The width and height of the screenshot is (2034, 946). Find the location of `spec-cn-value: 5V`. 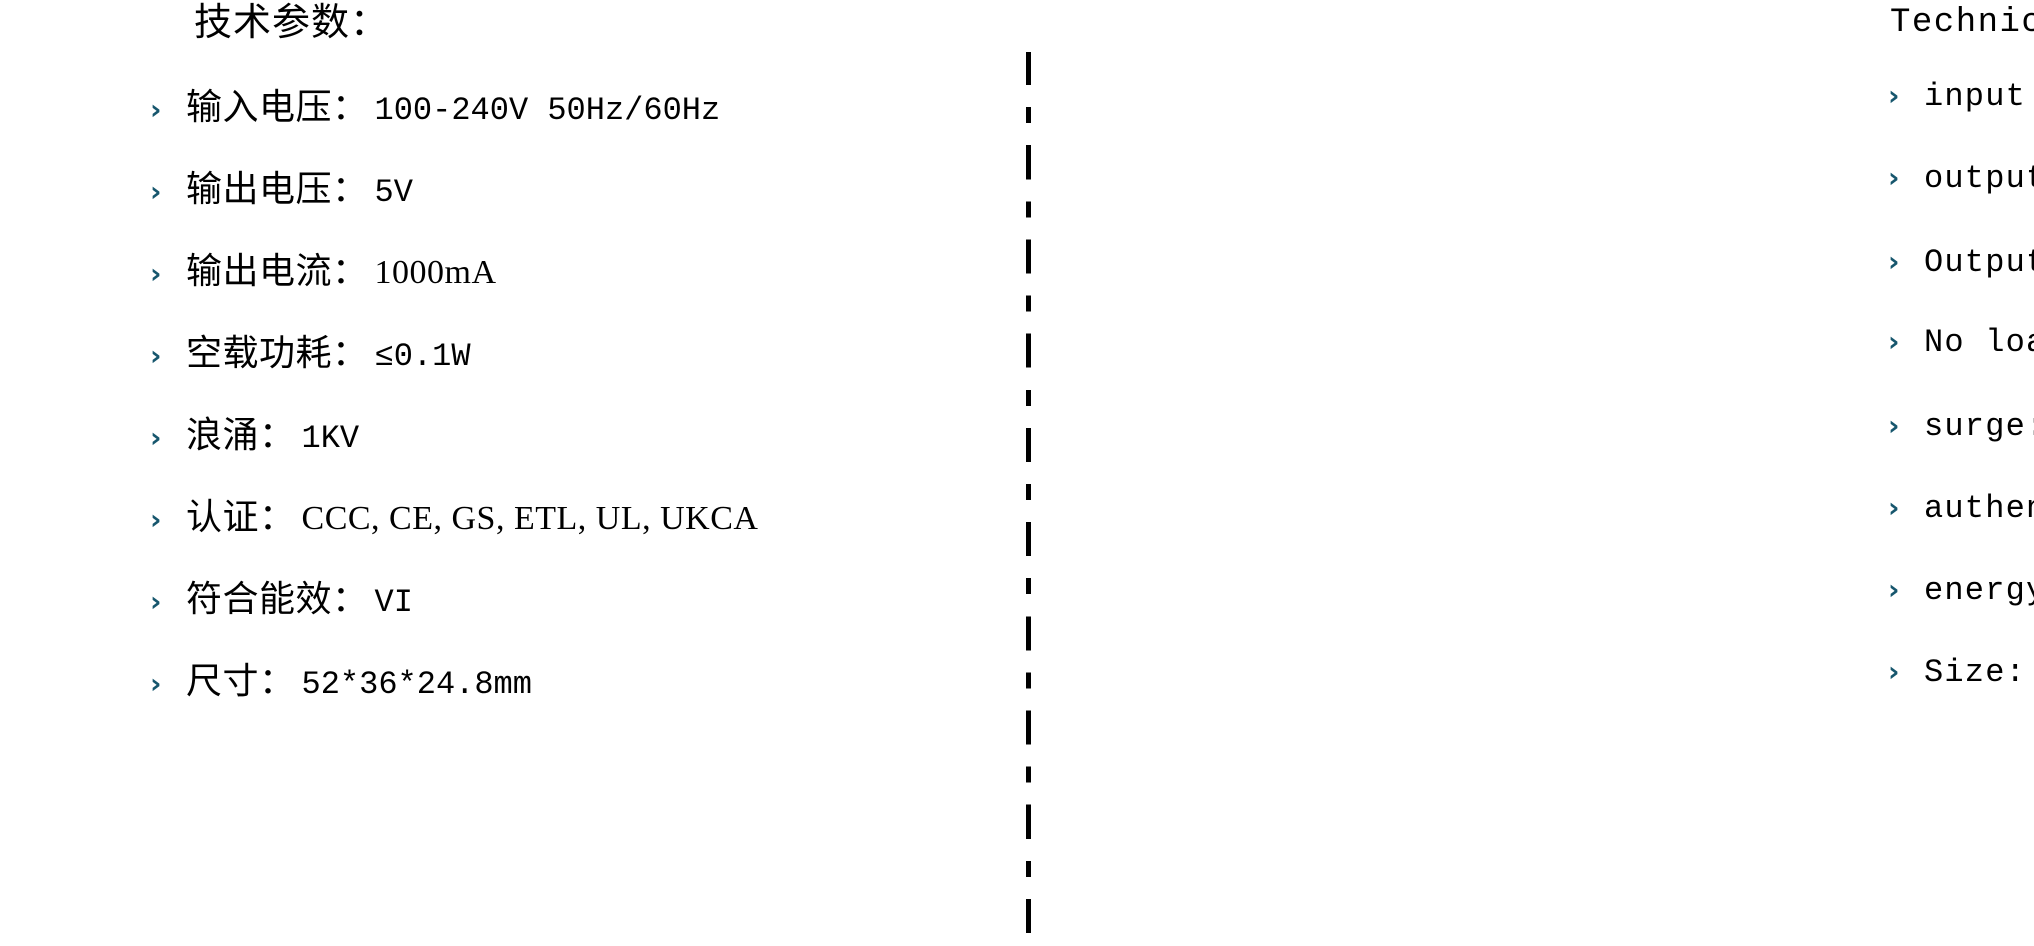

spec-cn-value: 5V is located at coordinates (393, 192).